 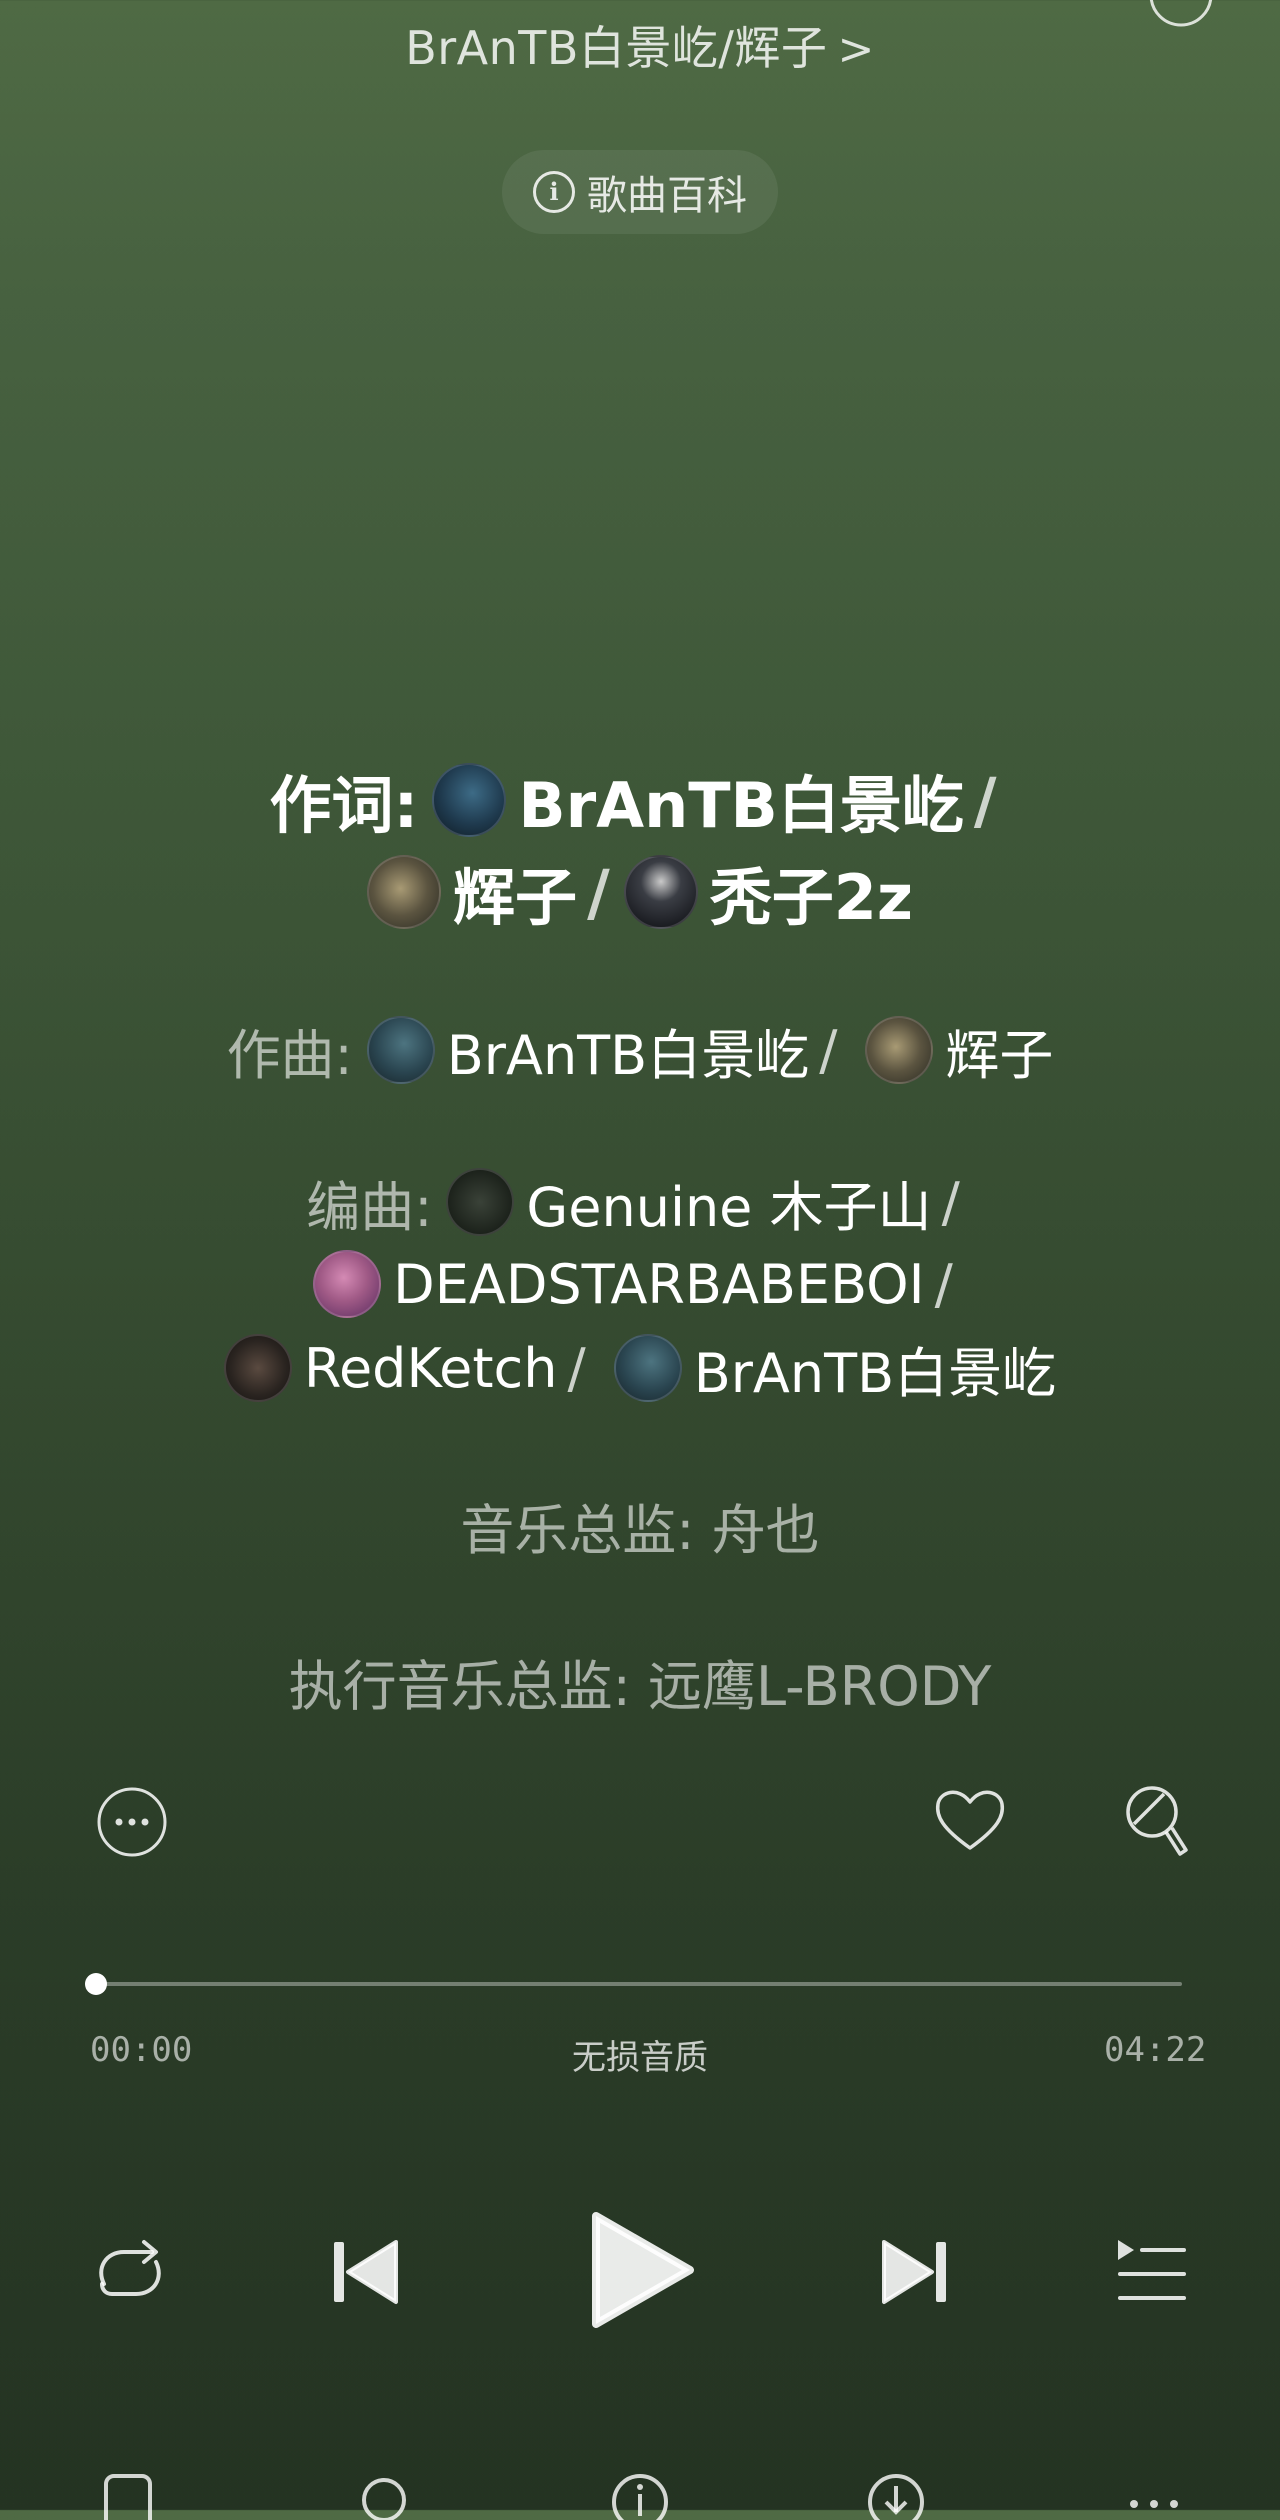 What do you see at coordinates (875, 1368) in the screenshot?
I see `arranger-name-4: BrAnTB白景屹` at bounding box center [875, 1368].